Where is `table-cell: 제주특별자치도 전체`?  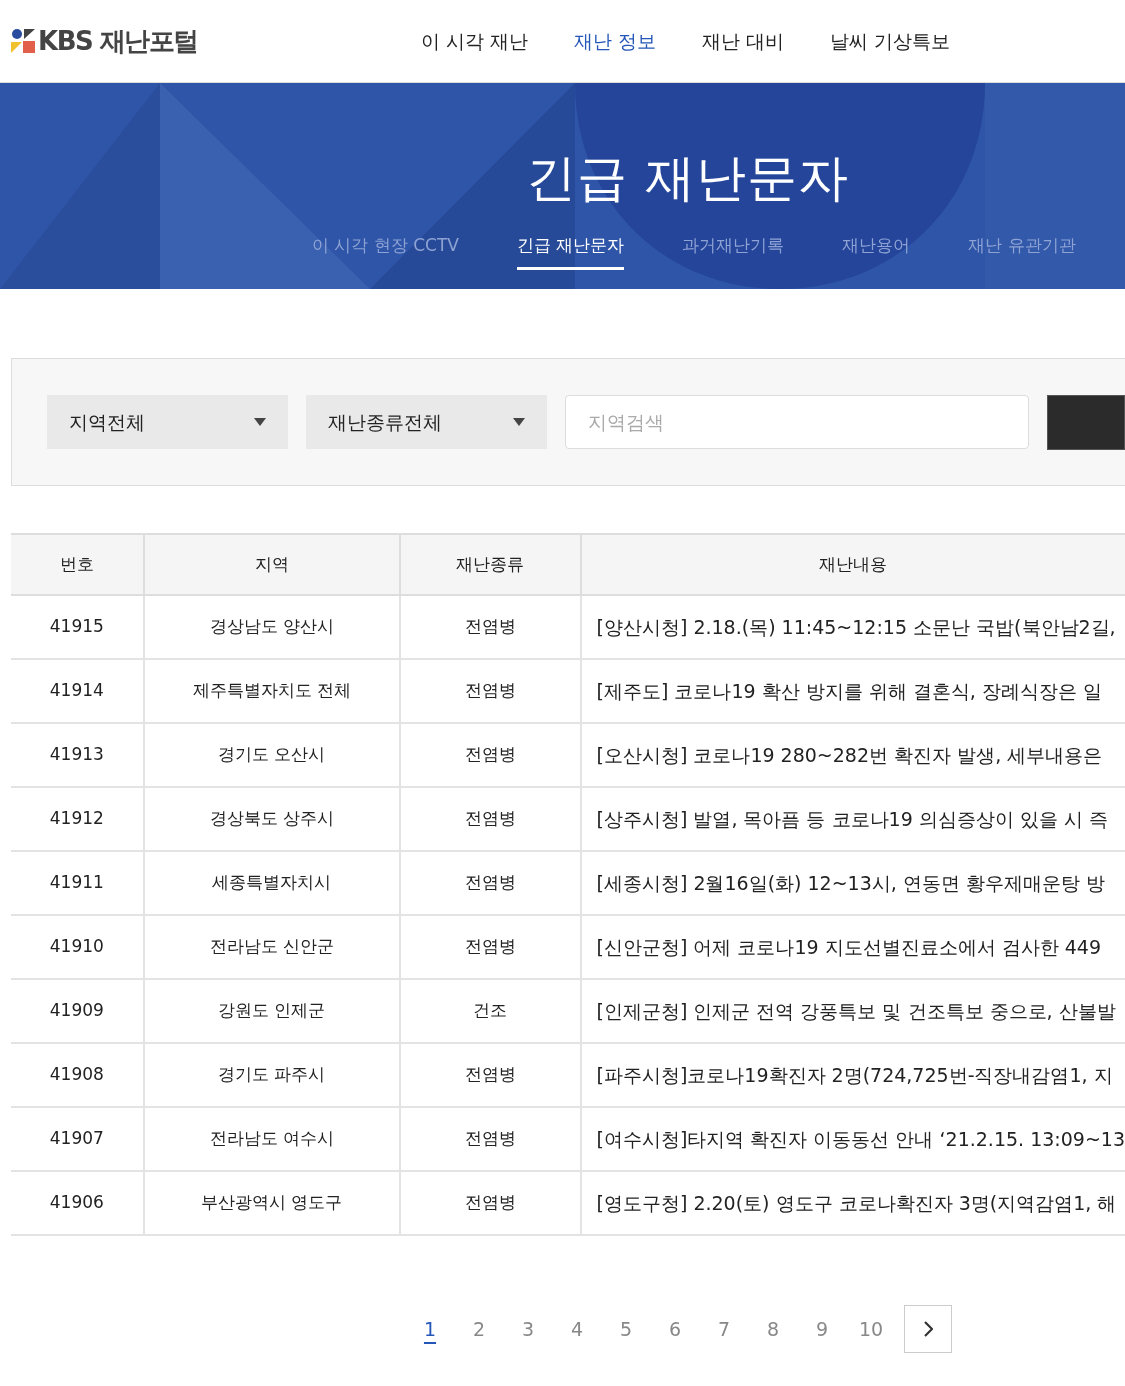
table-cell: 제주특별자치도 전체 is located at coordinates (271, 691).